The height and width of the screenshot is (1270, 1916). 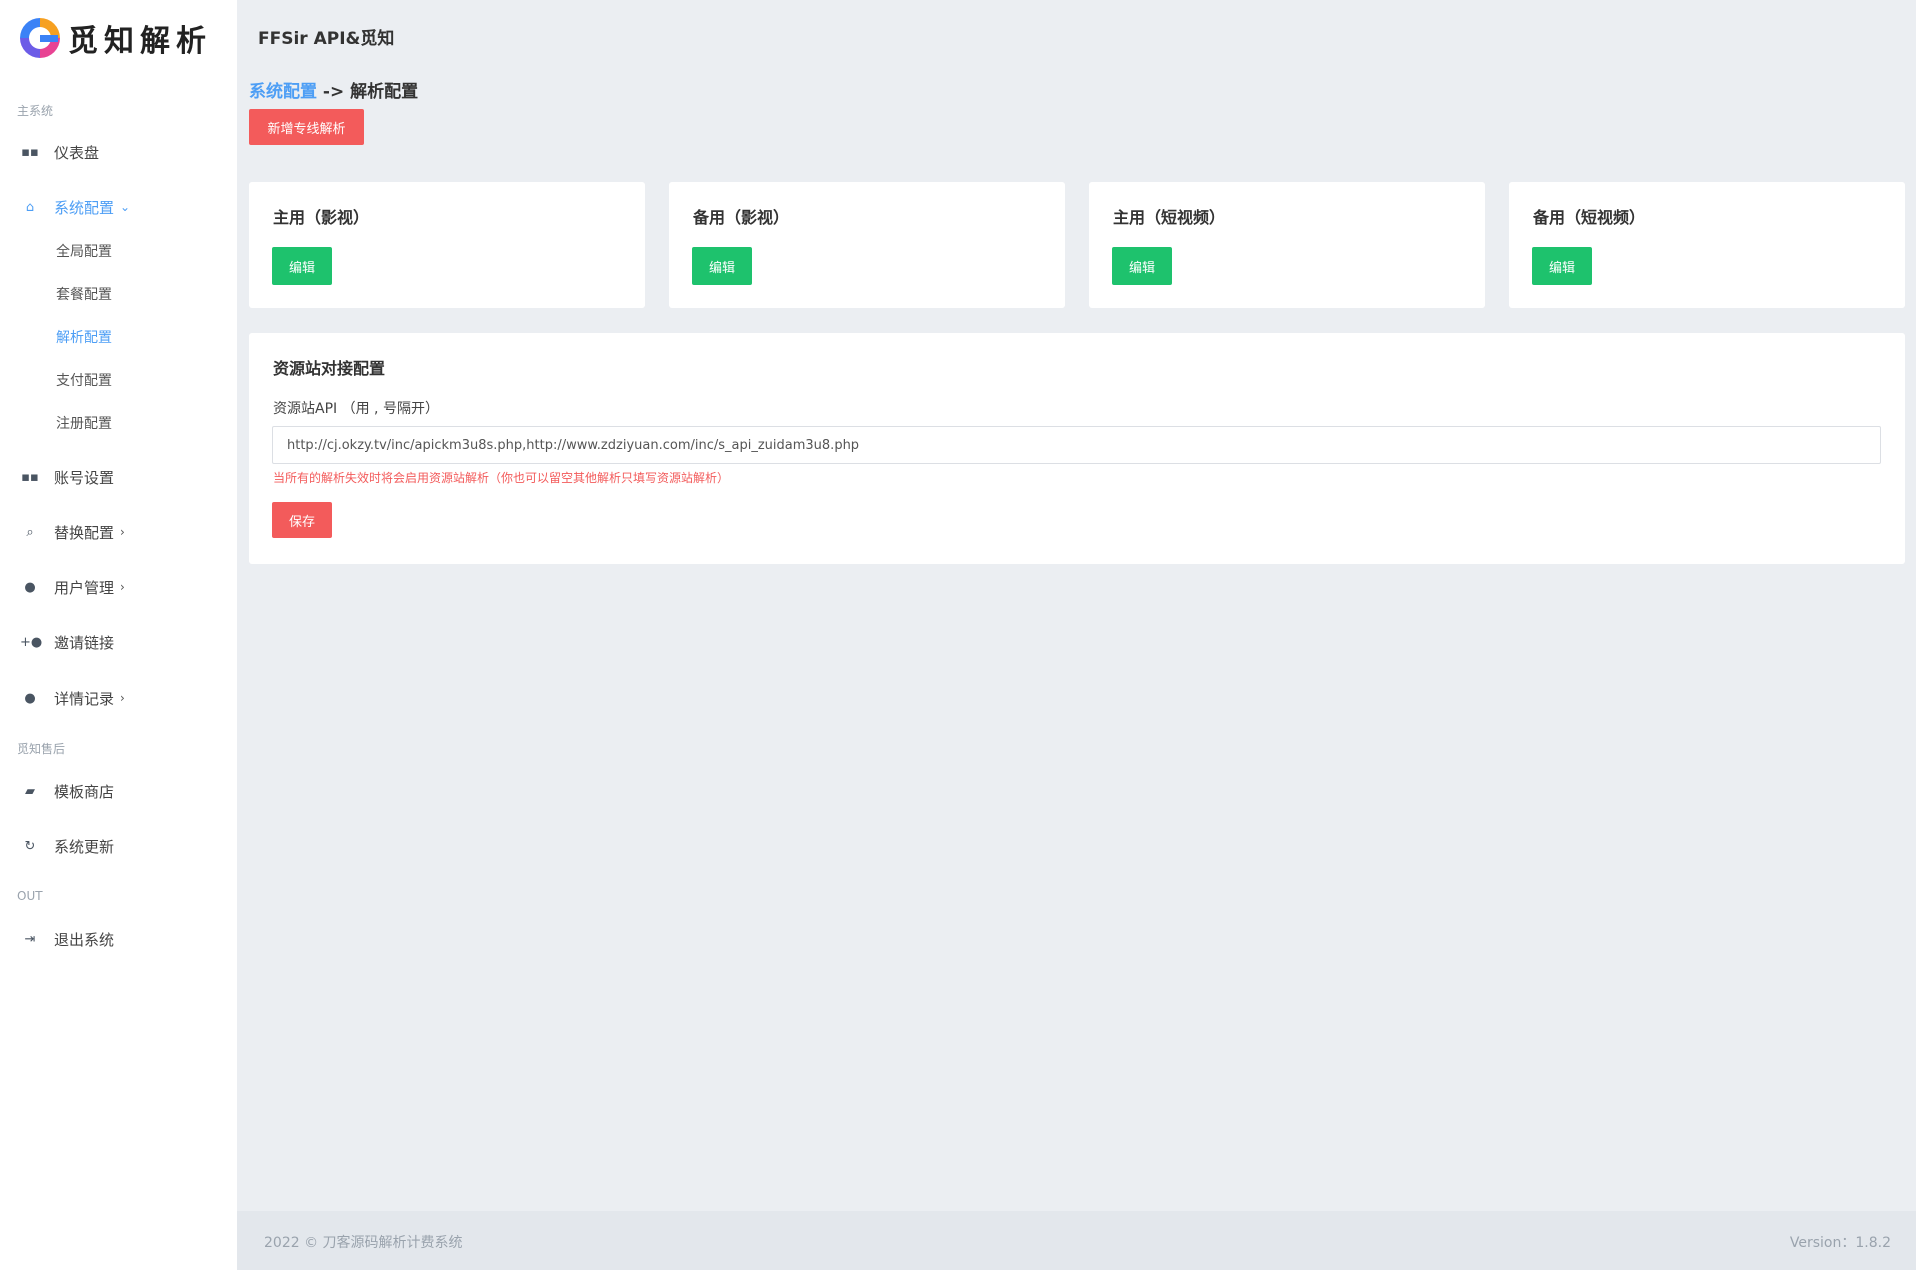 What do you see at coordinates (30, 896) in the screenshot?
I see `nav-section-out: OUT` at bounding box center [30, 896].